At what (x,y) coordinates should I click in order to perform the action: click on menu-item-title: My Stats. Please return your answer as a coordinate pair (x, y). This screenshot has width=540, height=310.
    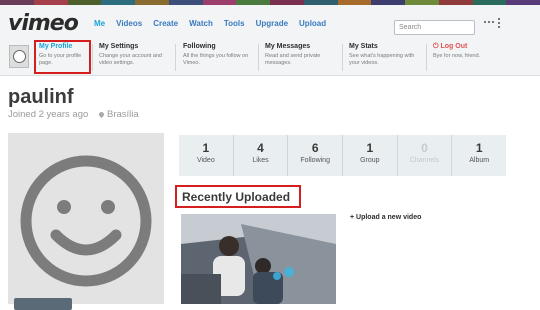
    Looking at the image, I should click on (363, 46).